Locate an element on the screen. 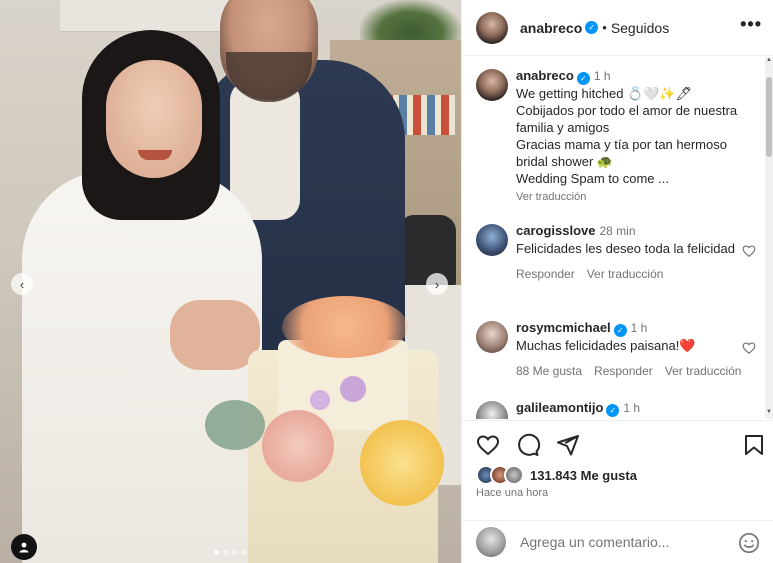 The width and height of the screenshot is (773, 563). post-timestamp: Hace una hora is located at coordinates (512, 493).